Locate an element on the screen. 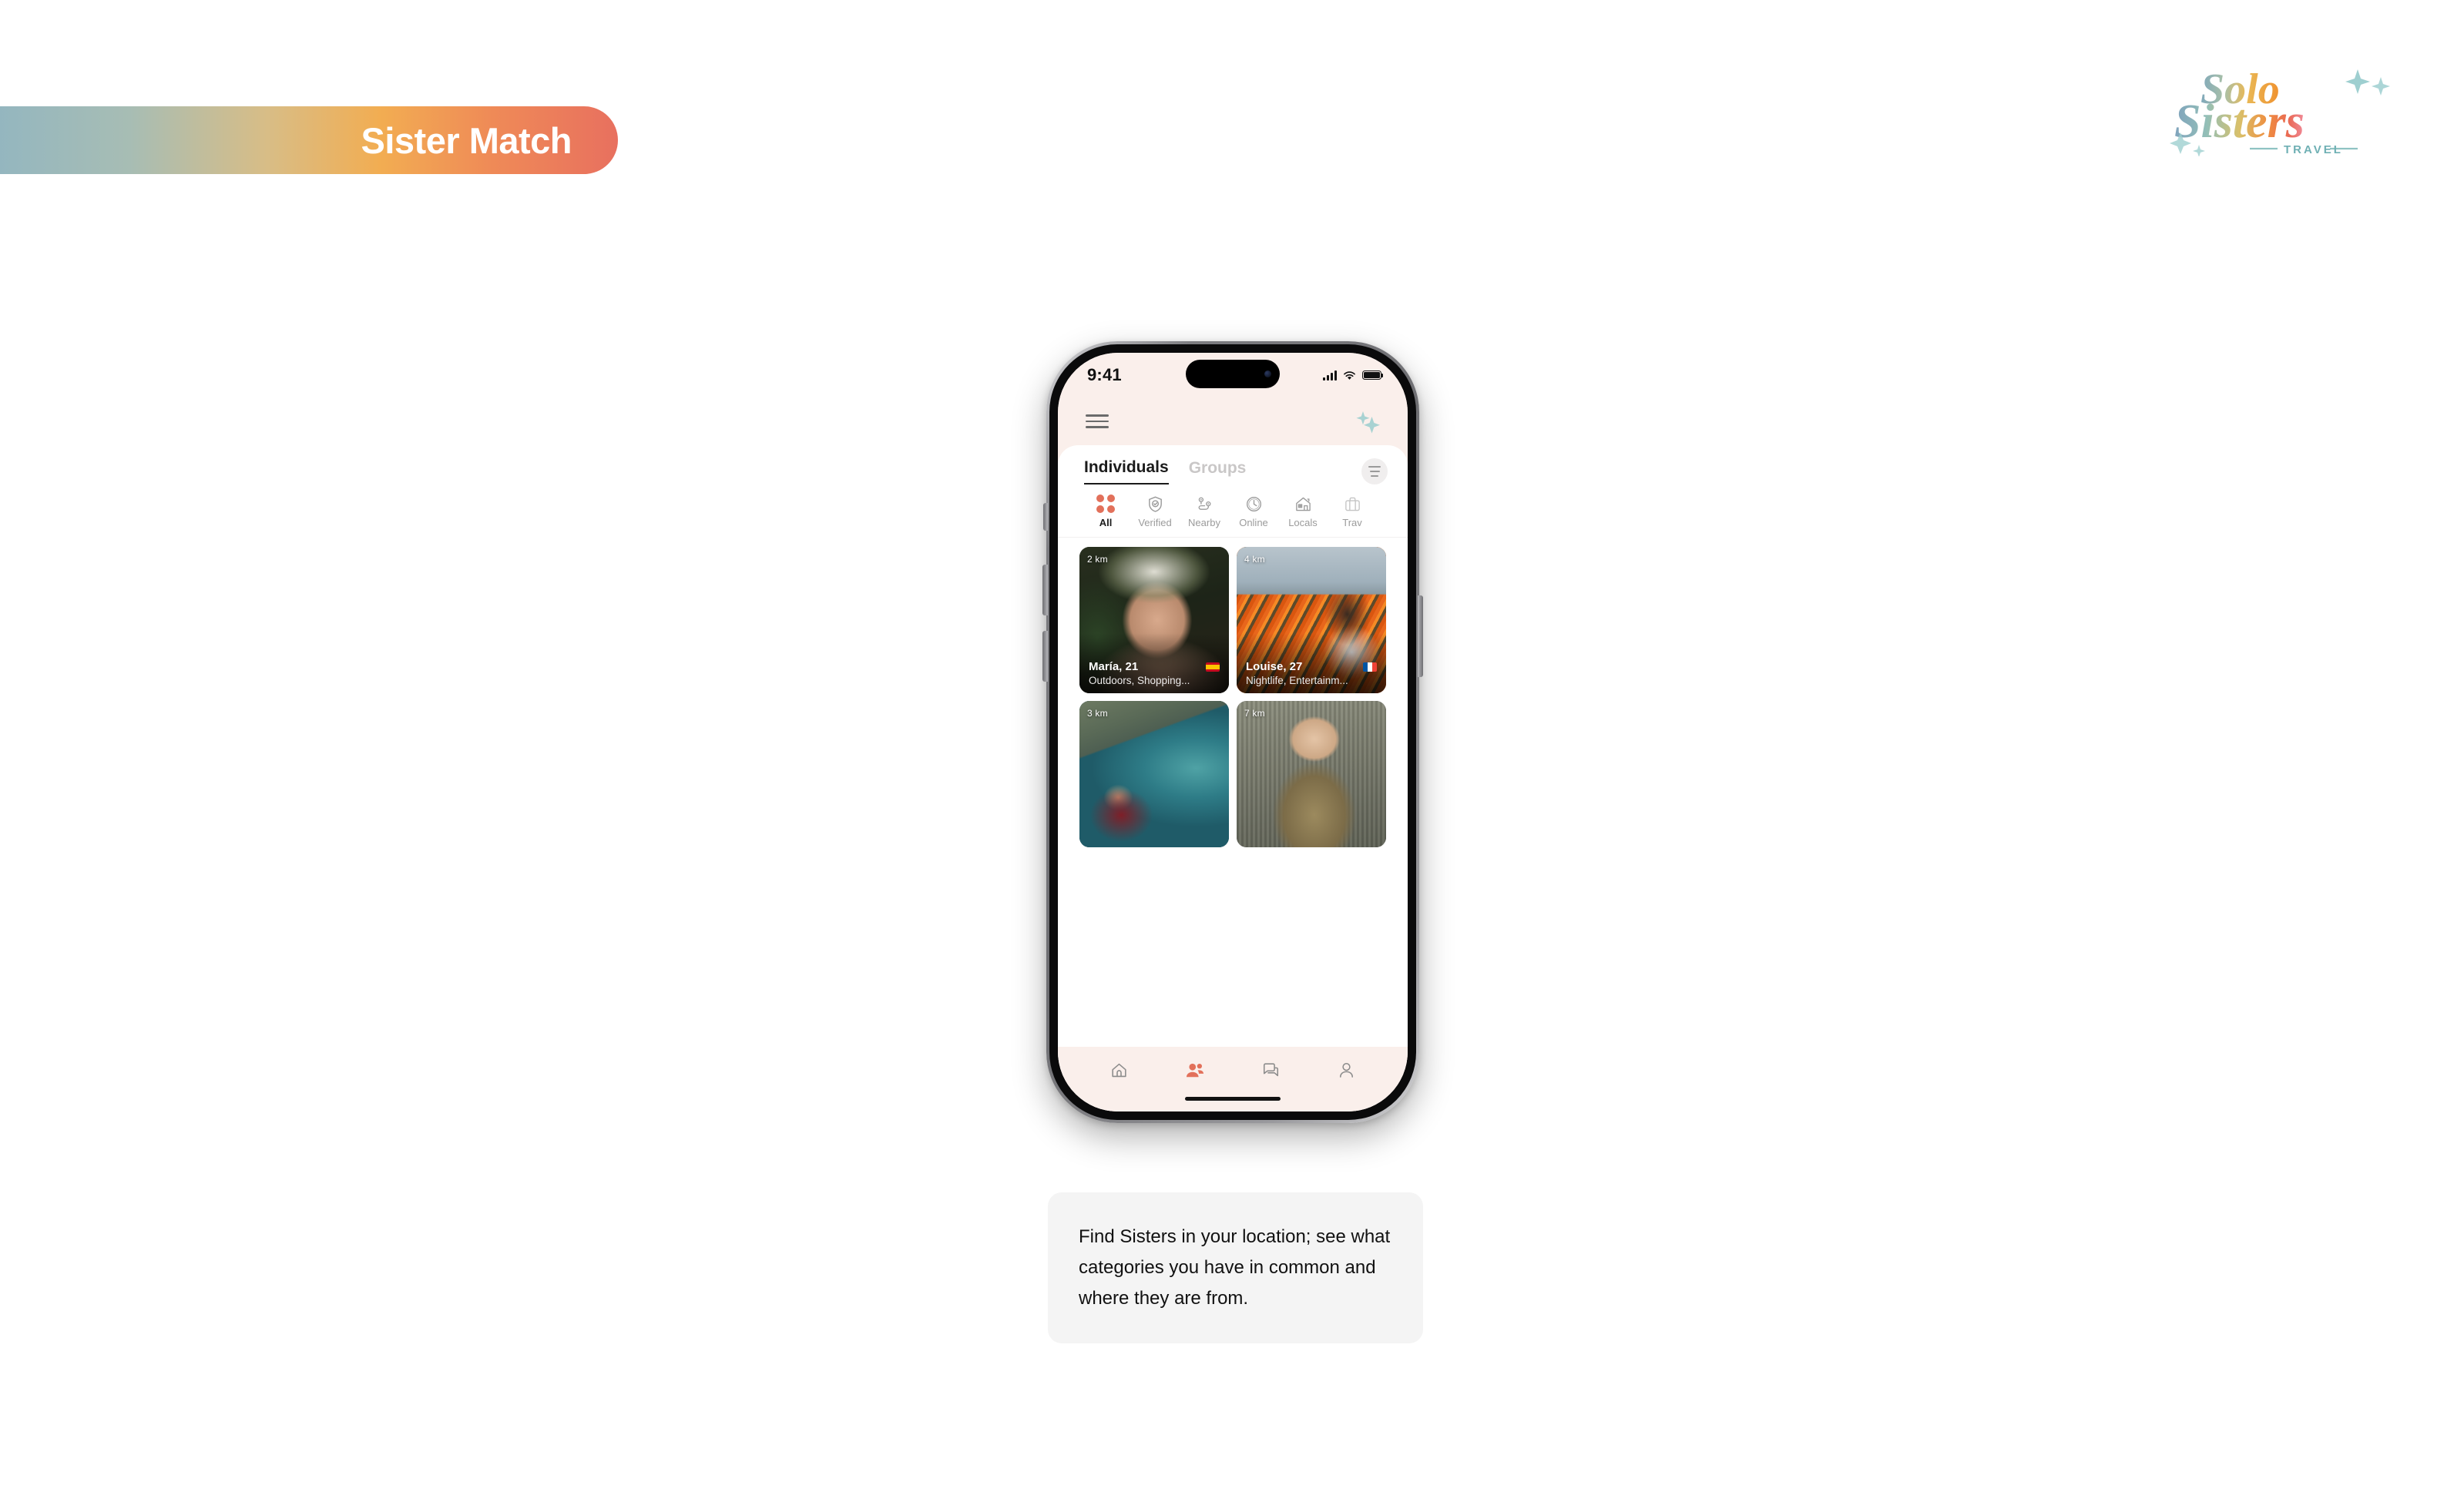 The image size is (2464, 1492). chat-bubbles-icon is located at coordinates (1271, 1072).